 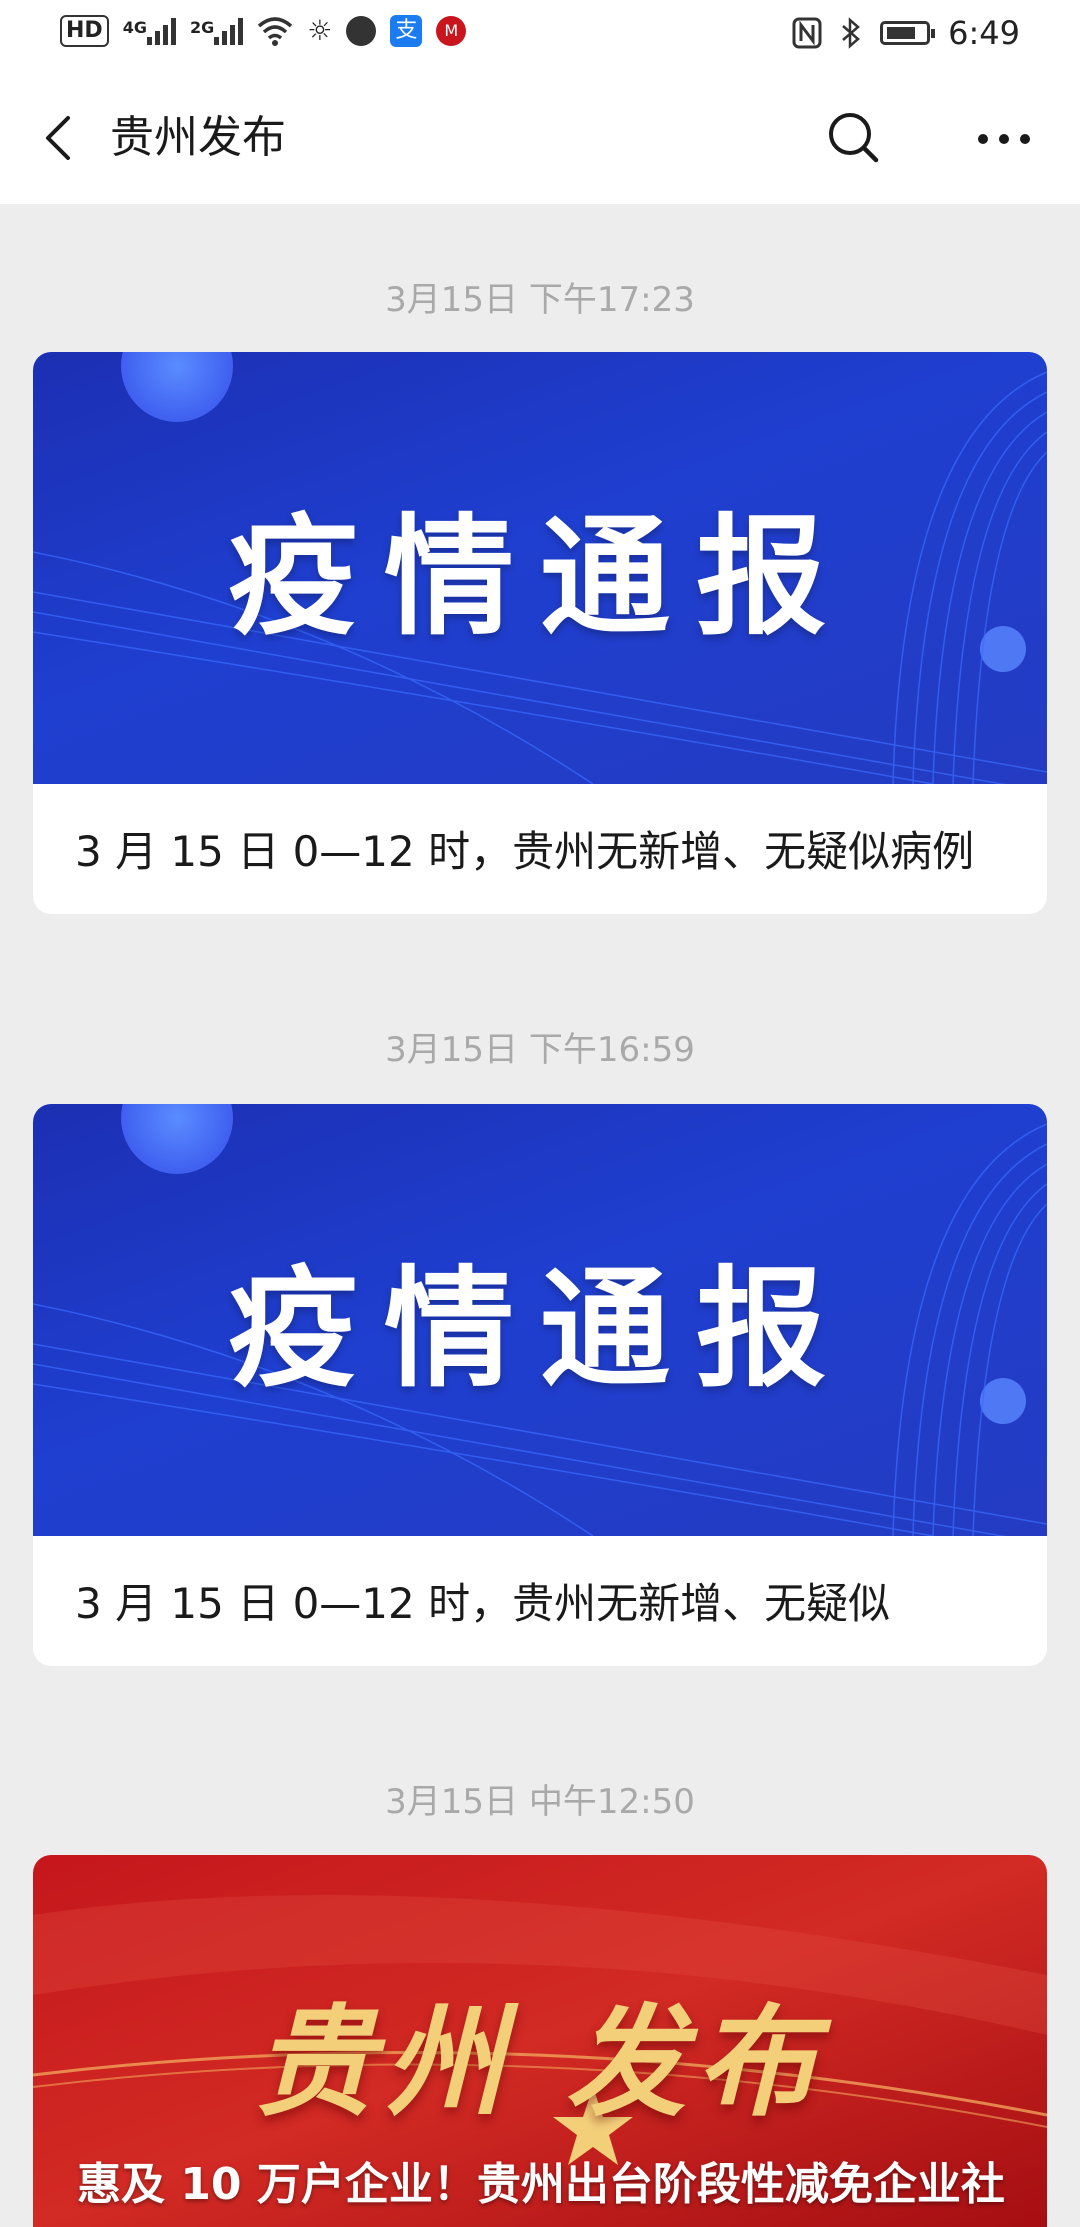 What do you see at coordinates (84, 30) in the screenshot?
I see `hd-icon: HD` at bounding box center [84, 30].